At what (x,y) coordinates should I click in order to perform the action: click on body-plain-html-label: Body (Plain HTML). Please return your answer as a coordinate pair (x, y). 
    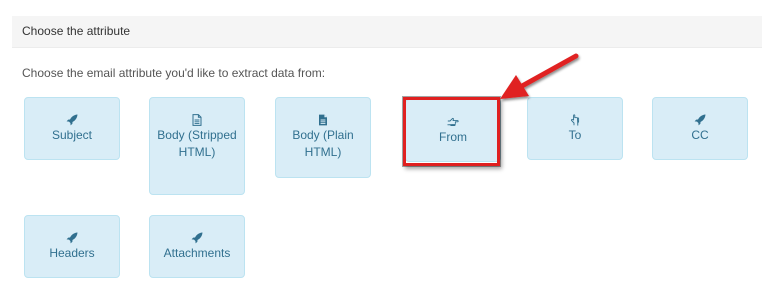
    Looking at the image, I should click on (323, 143).